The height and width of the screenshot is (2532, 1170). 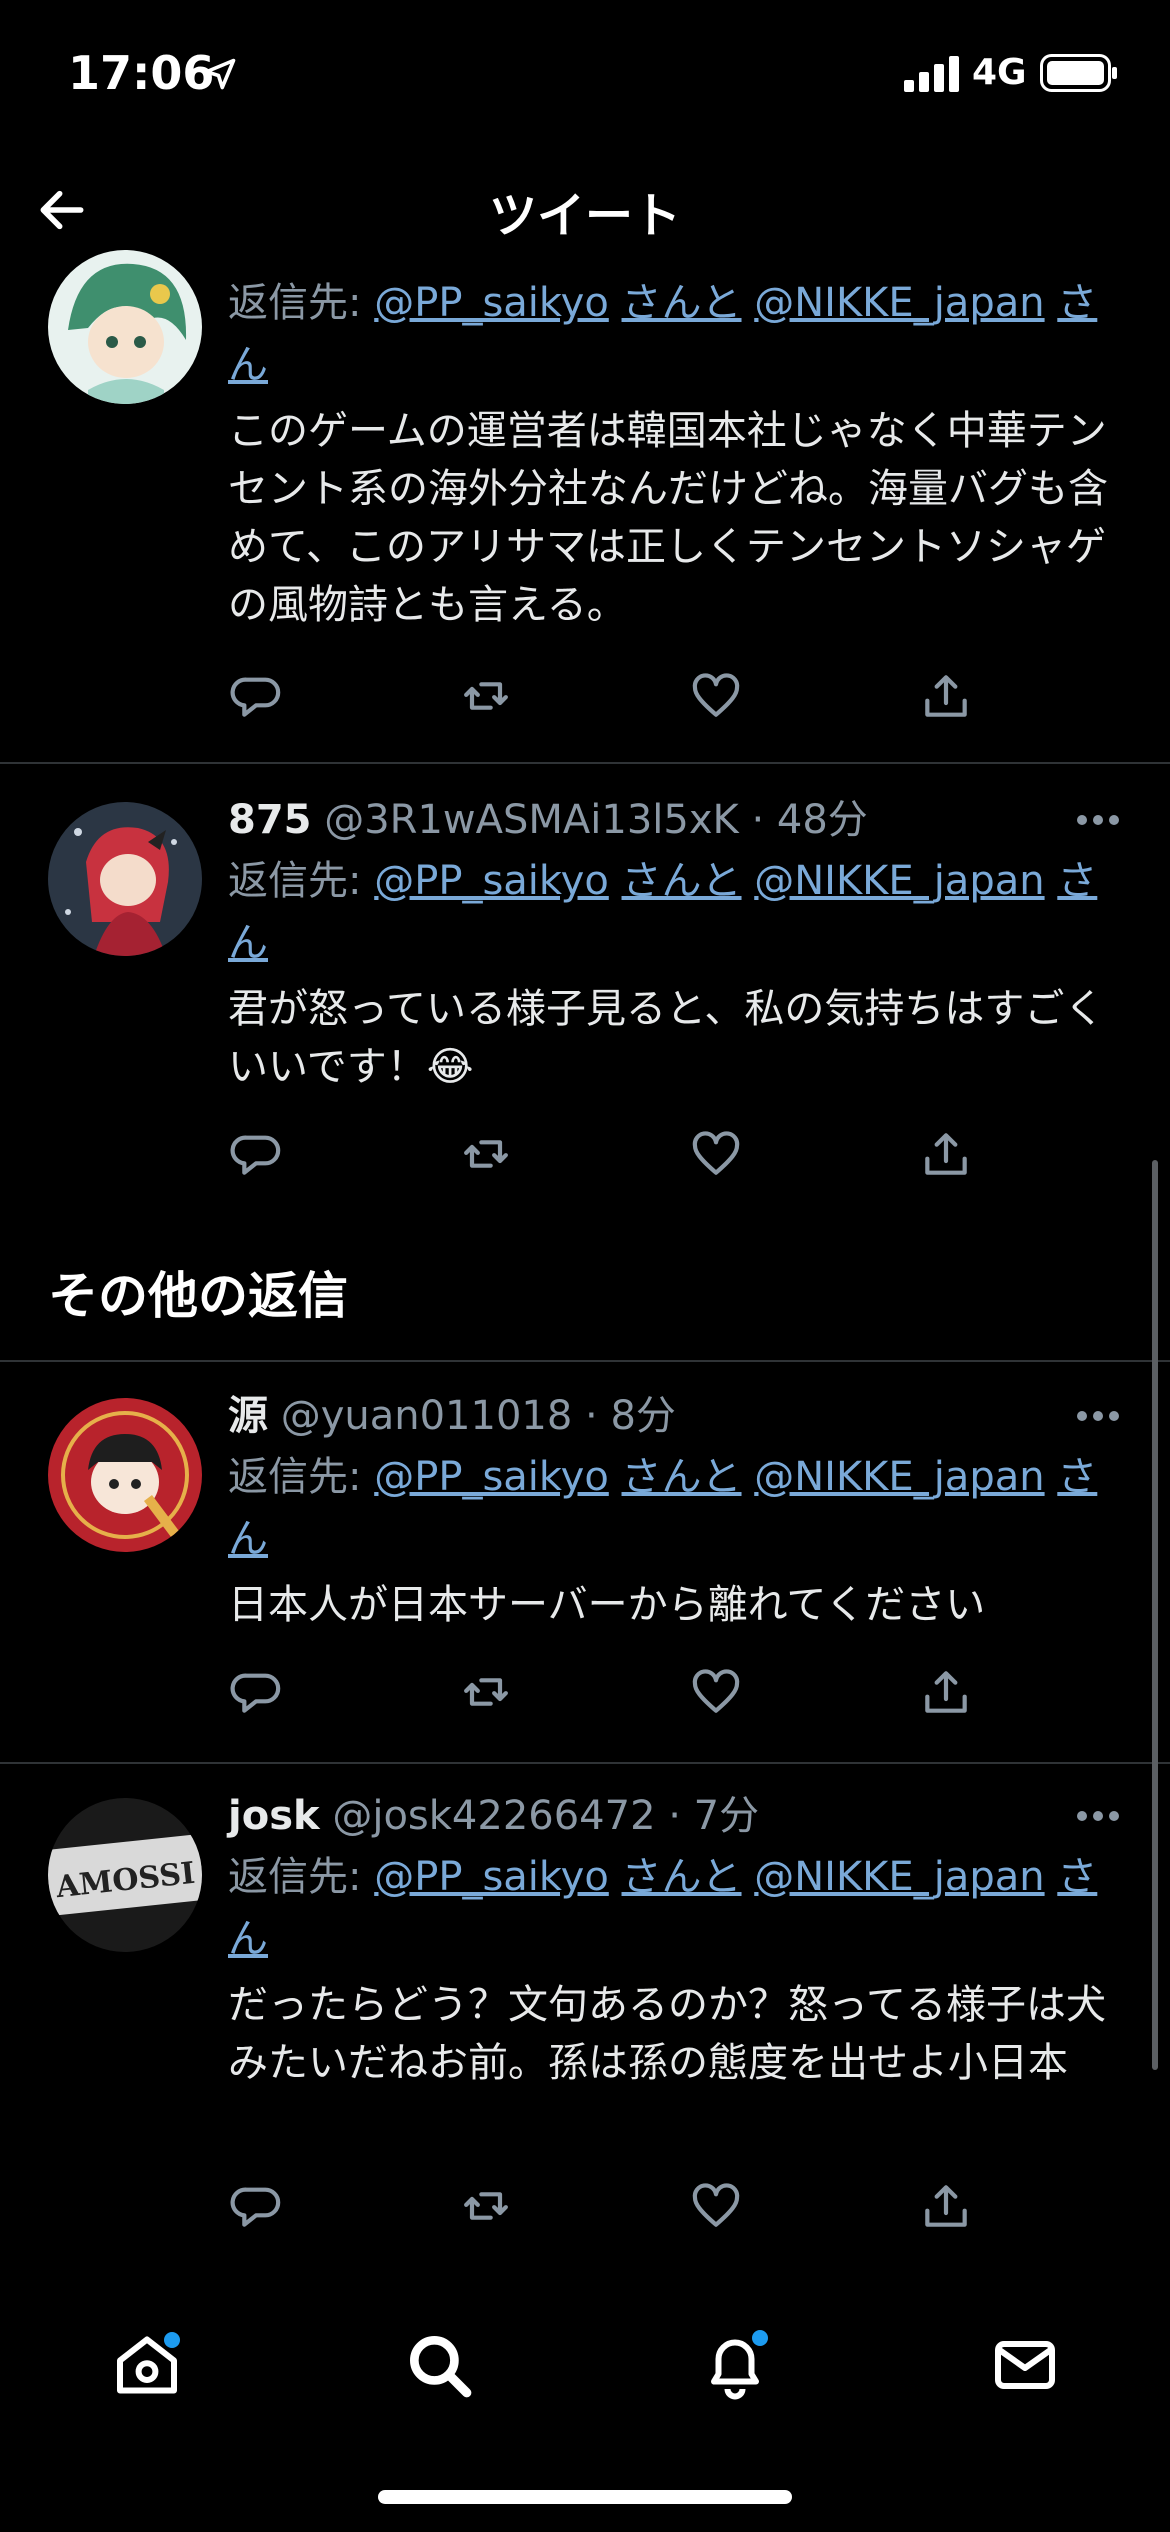 I want to click on battery-icon, so click(x=1078, y=73).